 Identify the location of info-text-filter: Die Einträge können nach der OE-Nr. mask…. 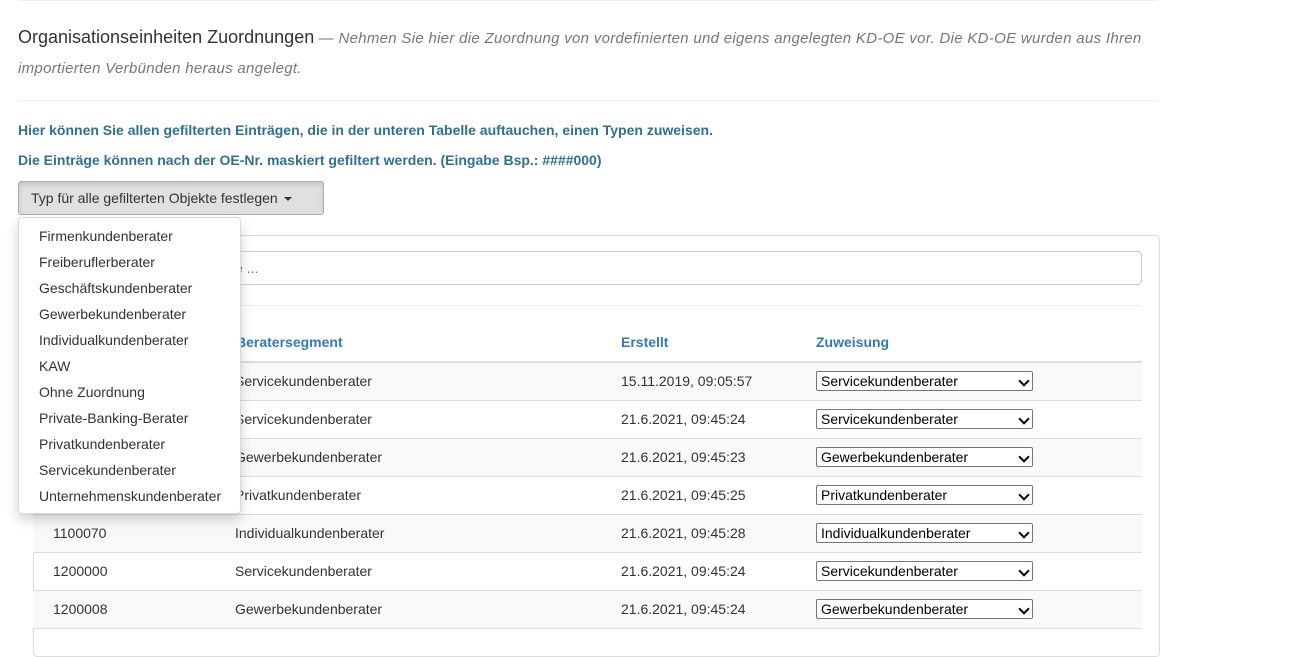
(310, 160).